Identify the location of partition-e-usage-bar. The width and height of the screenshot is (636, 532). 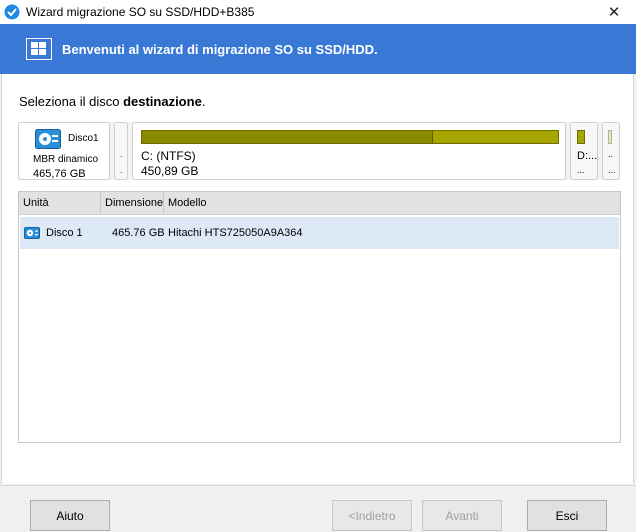
(610, 137).